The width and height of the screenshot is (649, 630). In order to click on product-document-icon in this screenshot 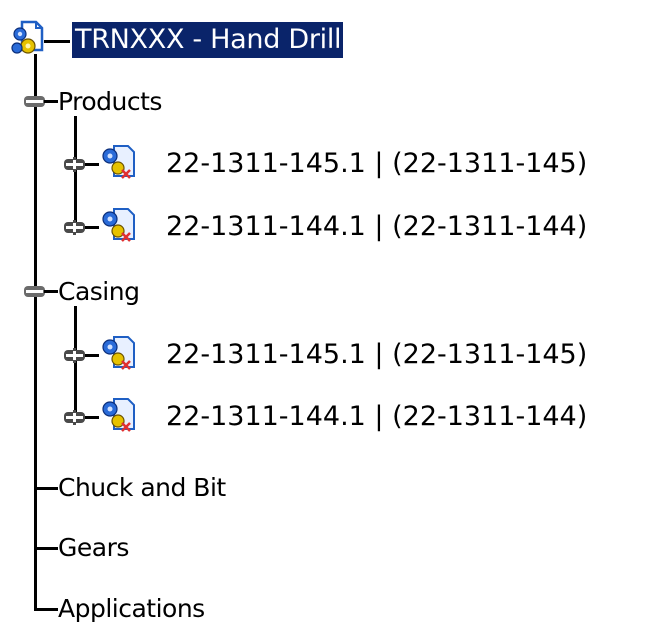, I will do `click(26, 39)`.